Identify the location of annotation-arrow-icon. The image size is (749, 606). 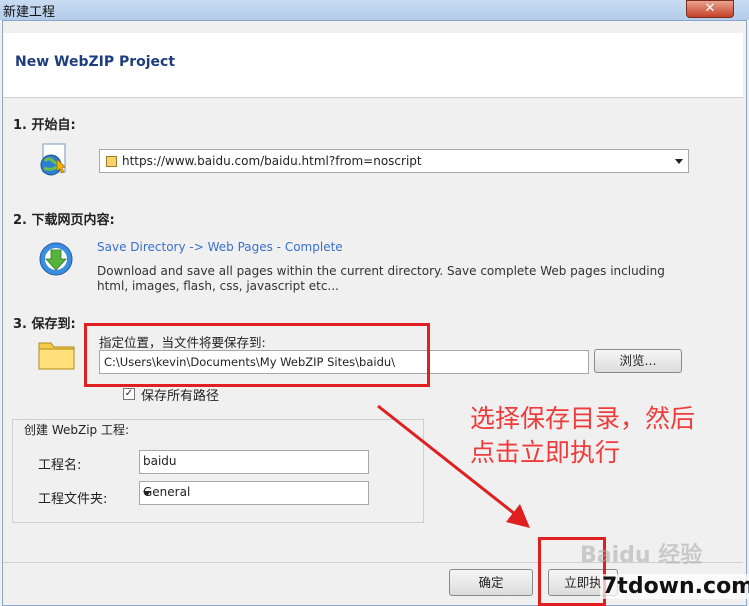
(453, 466).